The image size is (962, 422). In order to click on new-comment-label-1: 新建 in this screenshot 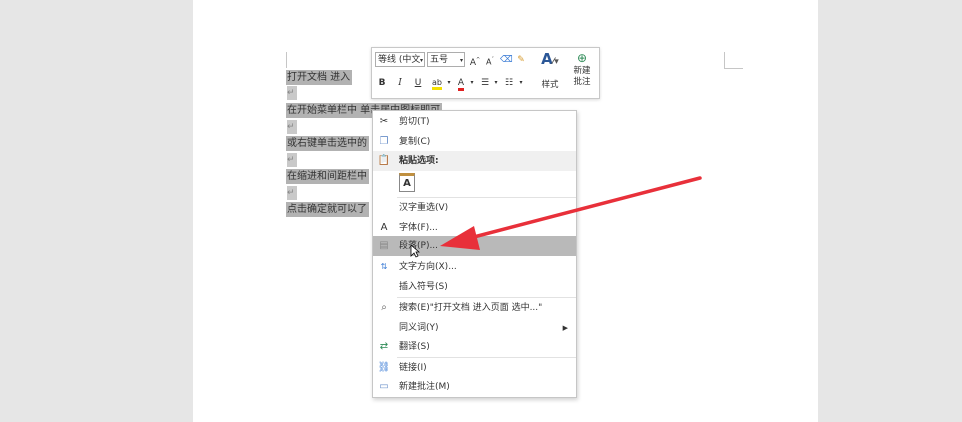, I will do `click(582, 71)`.